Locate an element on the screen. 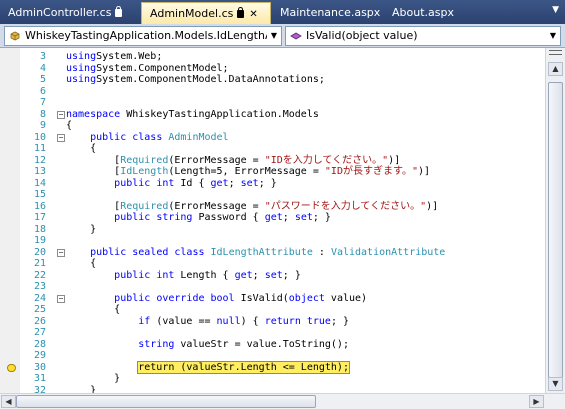  code-line: 19 is located at coordinates (272, 241).